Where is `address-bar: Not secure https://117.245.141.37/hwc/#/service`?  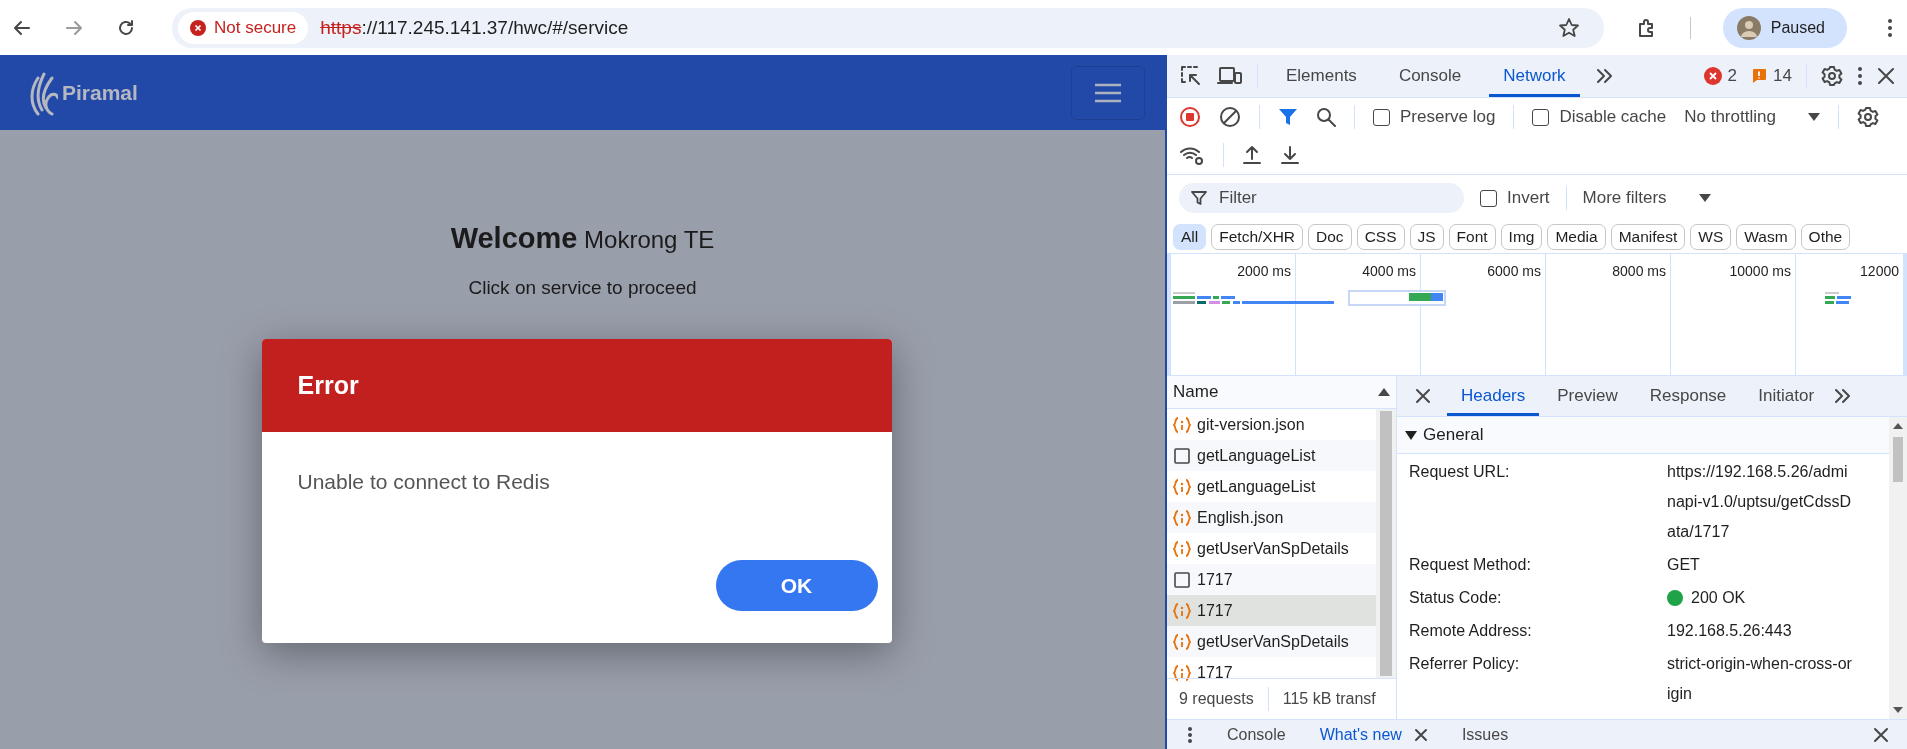 address-bar: Not secure https://117.245.141.37/hwc/#/service is located at coordinates (888, 27).